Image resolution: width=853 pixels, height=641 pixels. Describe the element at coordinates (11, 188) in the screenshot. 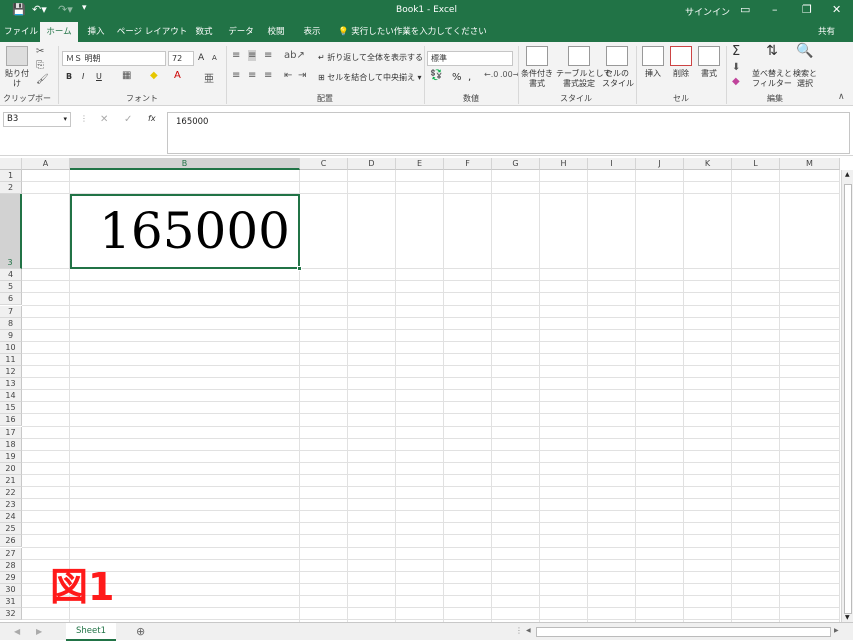

I see `row-header: 2` at that location.